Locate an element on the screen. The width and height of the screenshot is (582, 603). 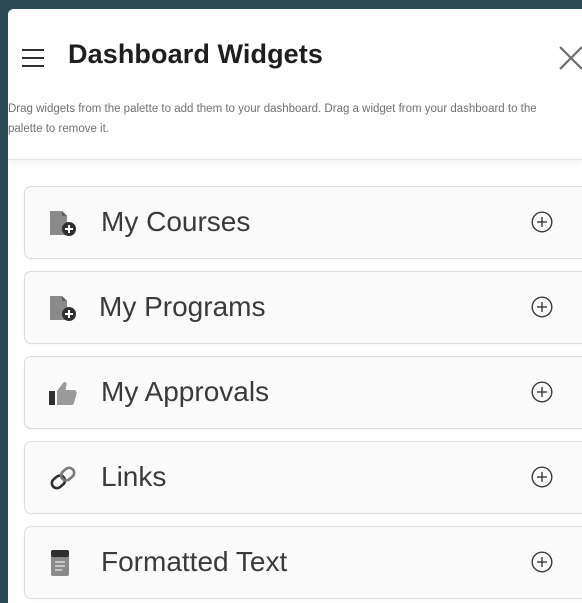
widget-label: My Courses is located at coordinates (176, 221).